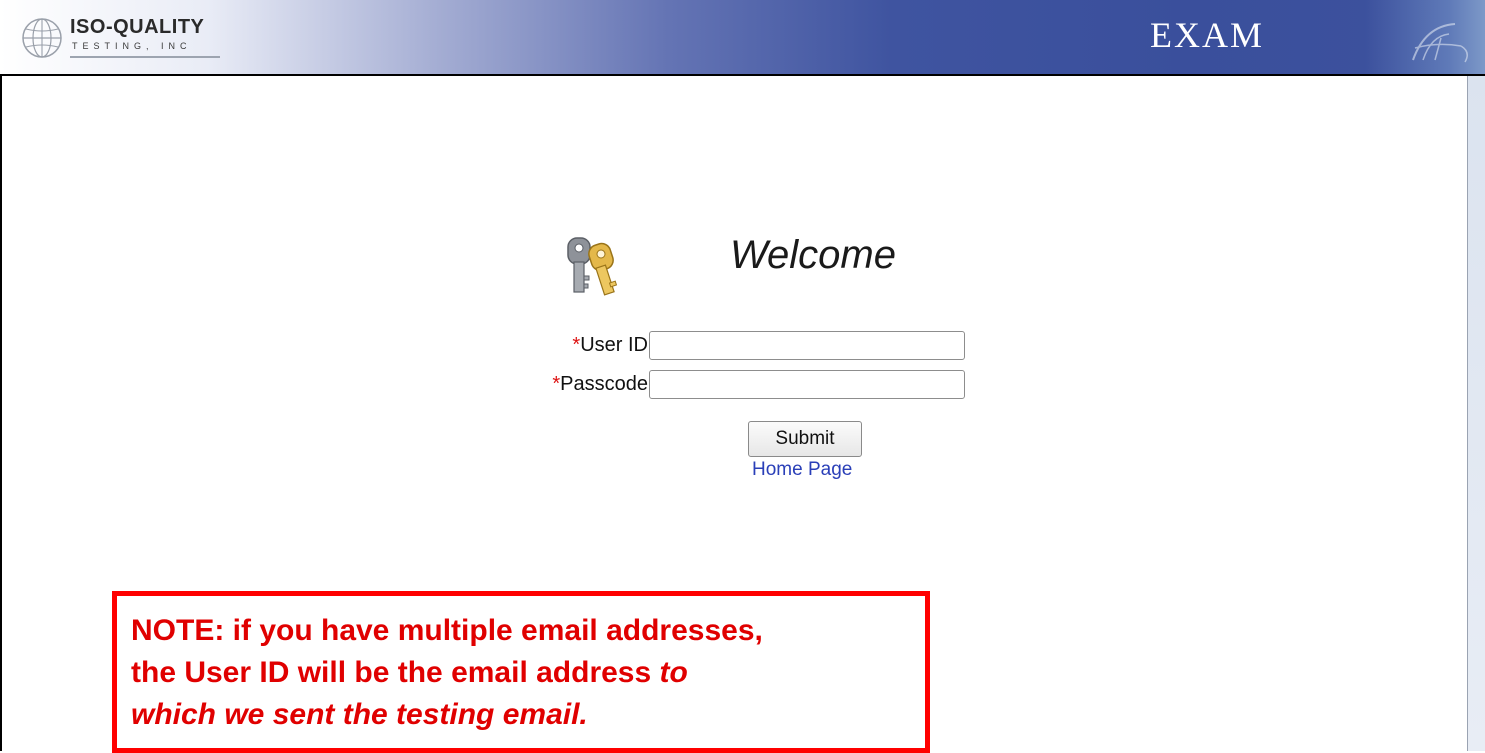  What do you see at coordinates (807, 384) in the screenshot?
I see `passcode-input` at bounding box center [807, 384].